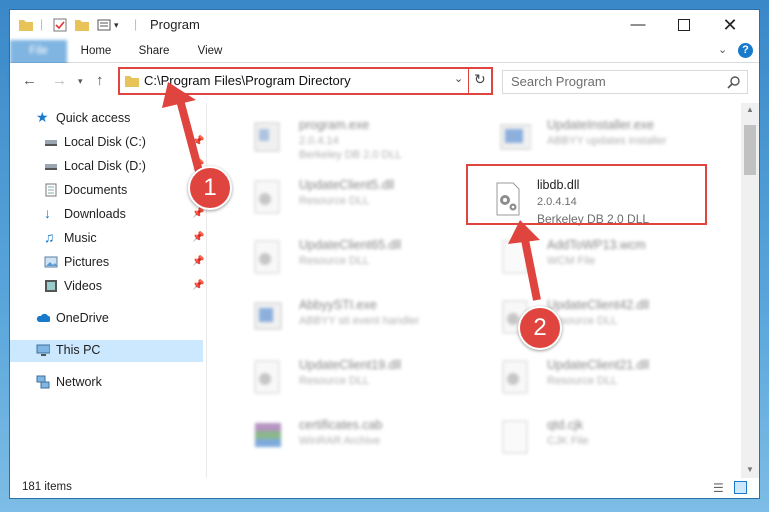 The width and height of the screenshot is (769, 512). What do you see at coordinates (210, 188) in the screenshot?
I see `step-badge-1: 1` at bounding box center [210, 188].